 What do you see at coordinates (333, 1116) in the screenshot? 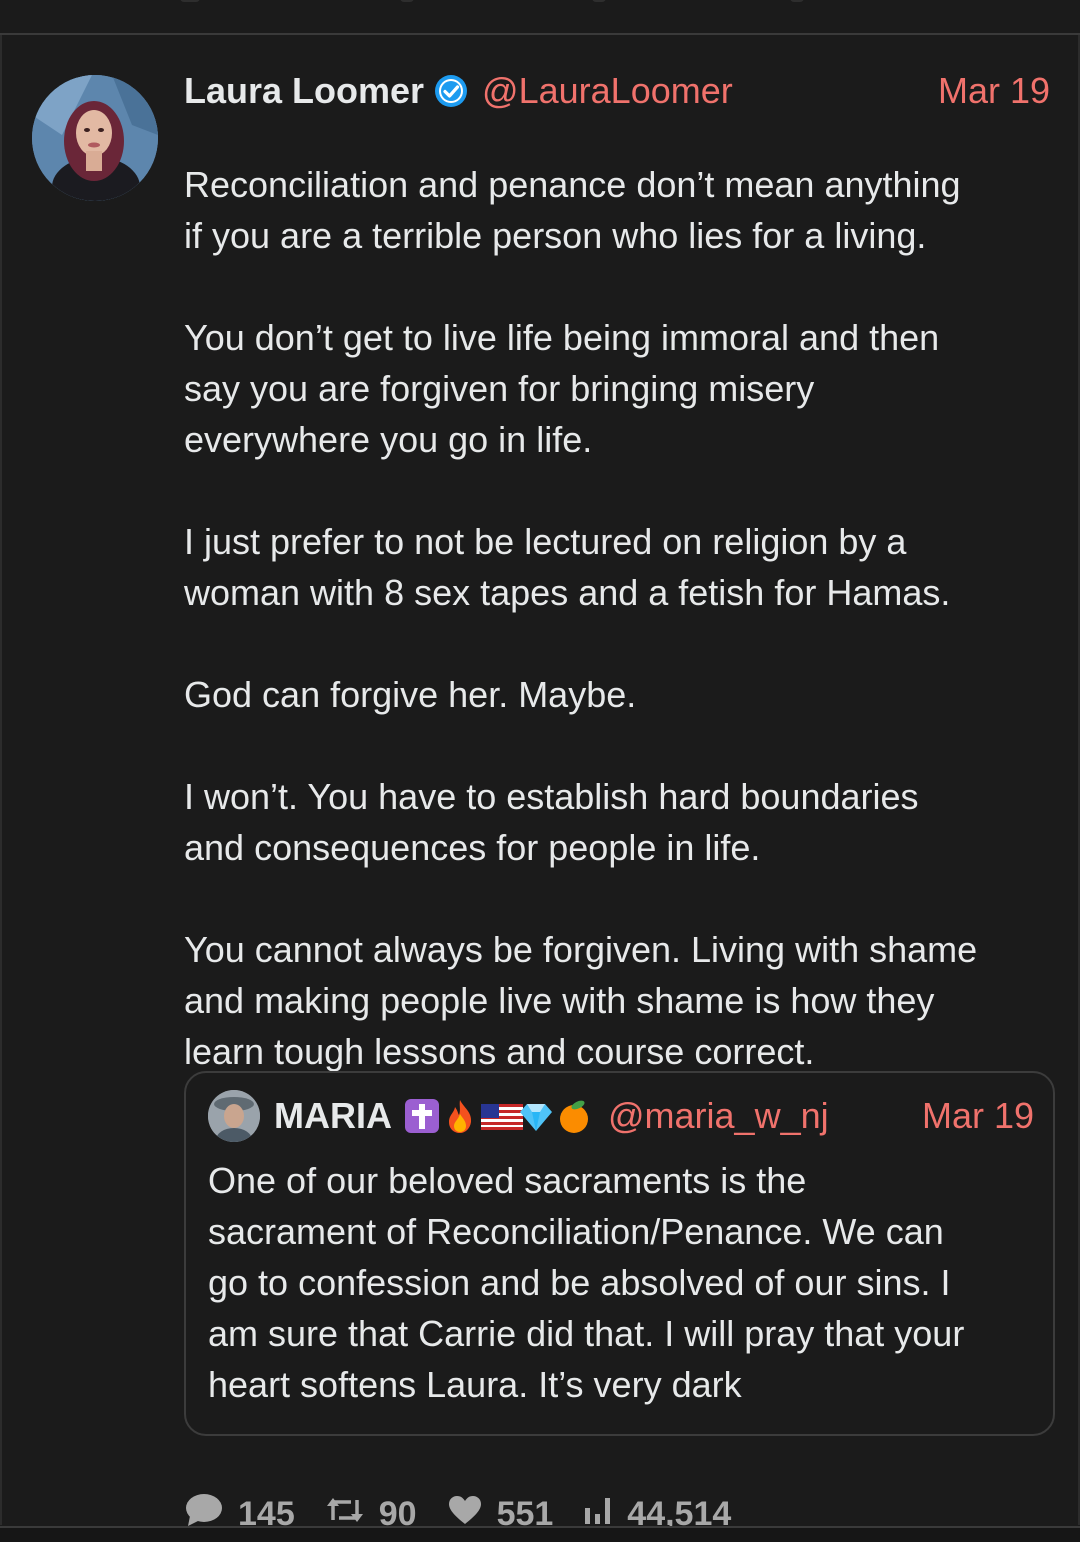
I see `quoted-author-name: MARIA` at bounding box center [333, 1116].